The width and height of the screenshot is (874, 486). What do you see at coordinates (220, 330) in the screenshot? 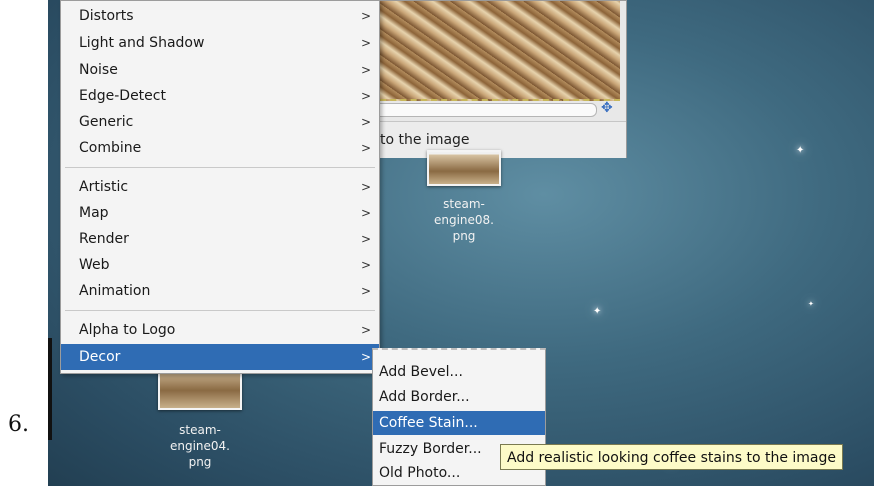
I see `menu-item-alpha-to-logo: Alpha to Logo >` at bounding box center [220, 330].